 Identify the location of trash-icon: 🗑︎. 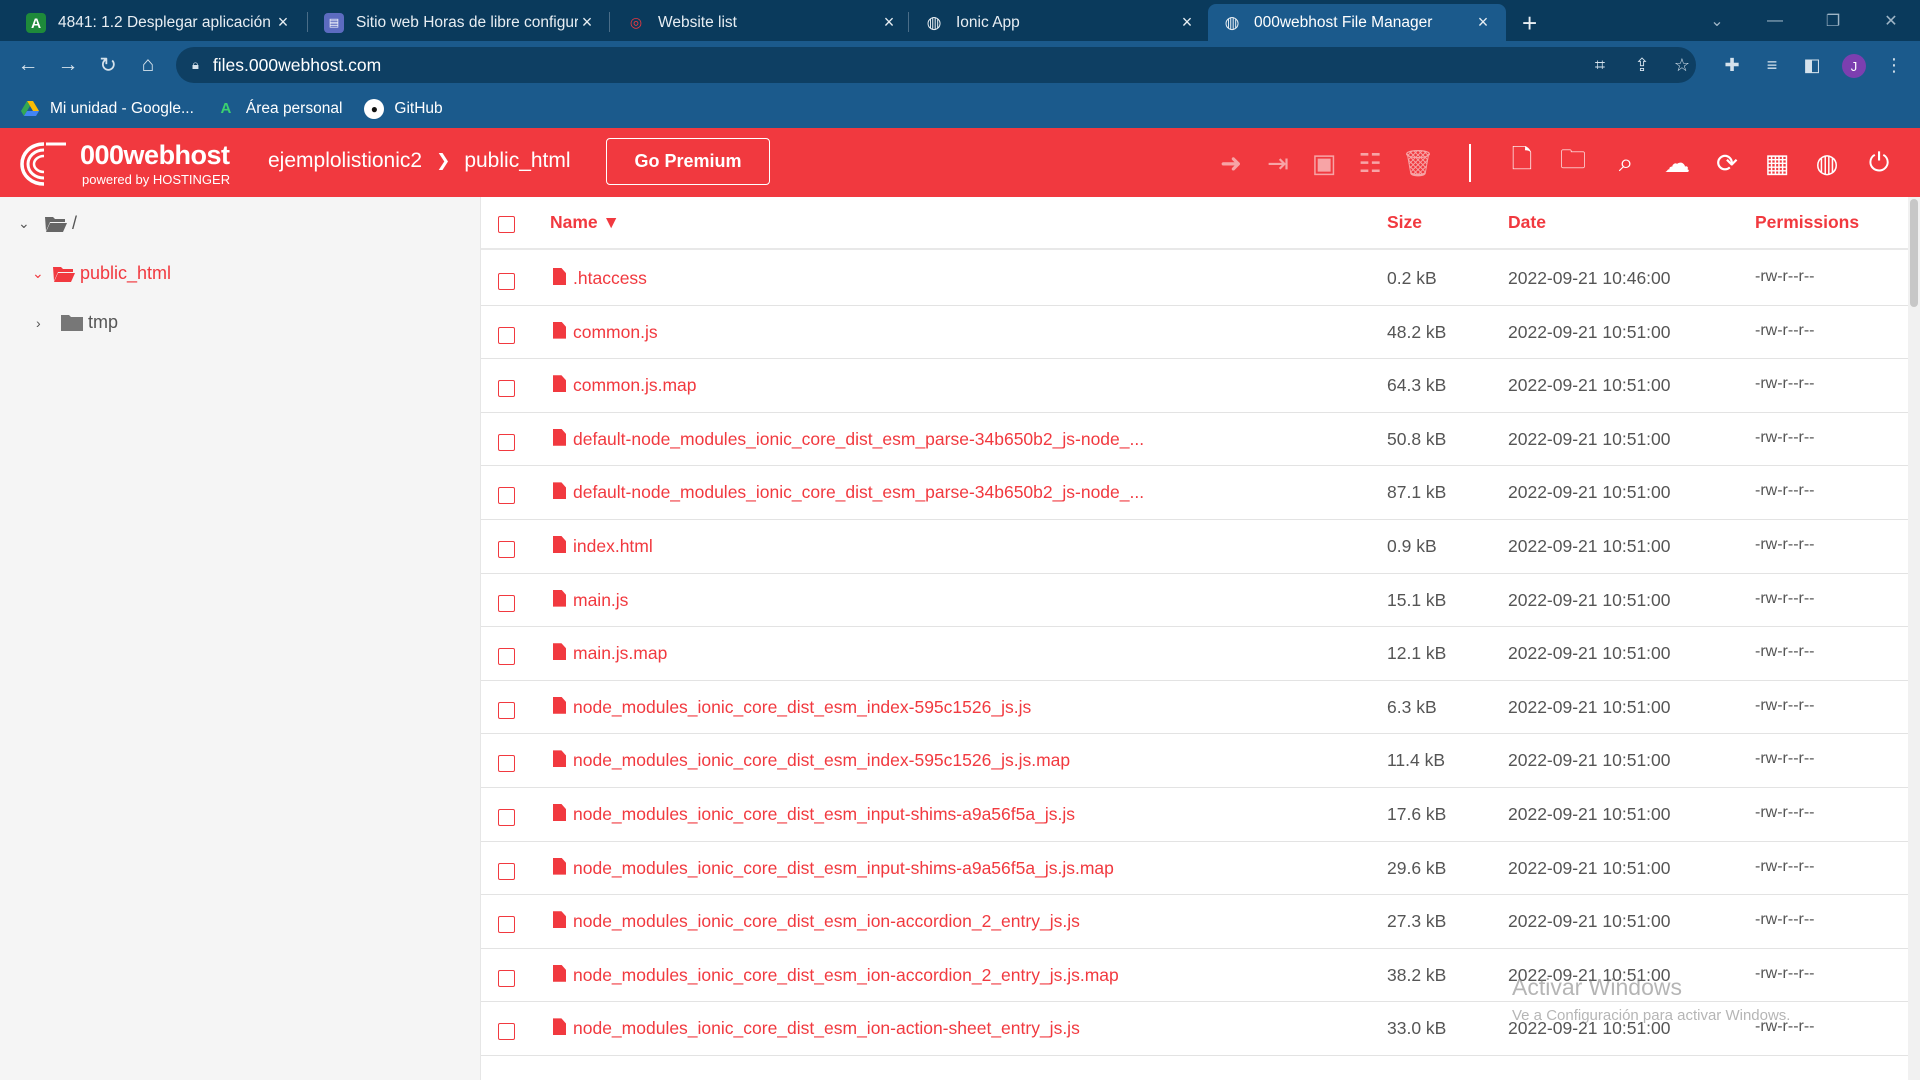
(1418, 163).